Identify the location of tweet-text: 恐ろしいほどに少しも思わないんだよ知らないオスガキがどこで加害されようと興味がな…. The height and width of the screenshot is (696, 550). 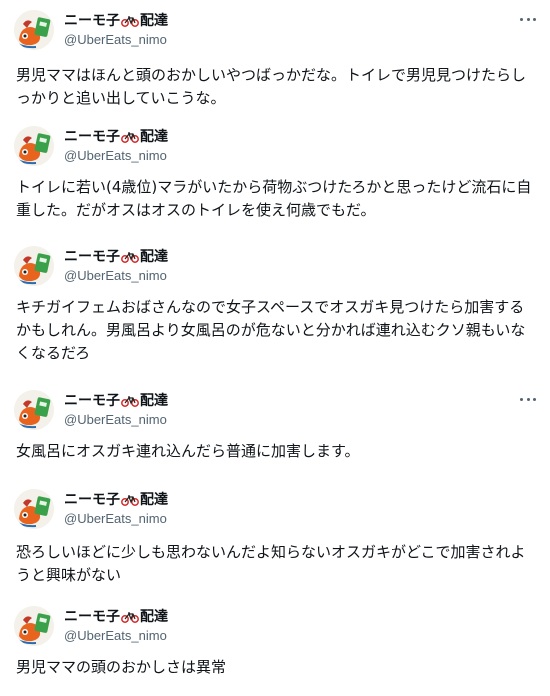
(271, 563).